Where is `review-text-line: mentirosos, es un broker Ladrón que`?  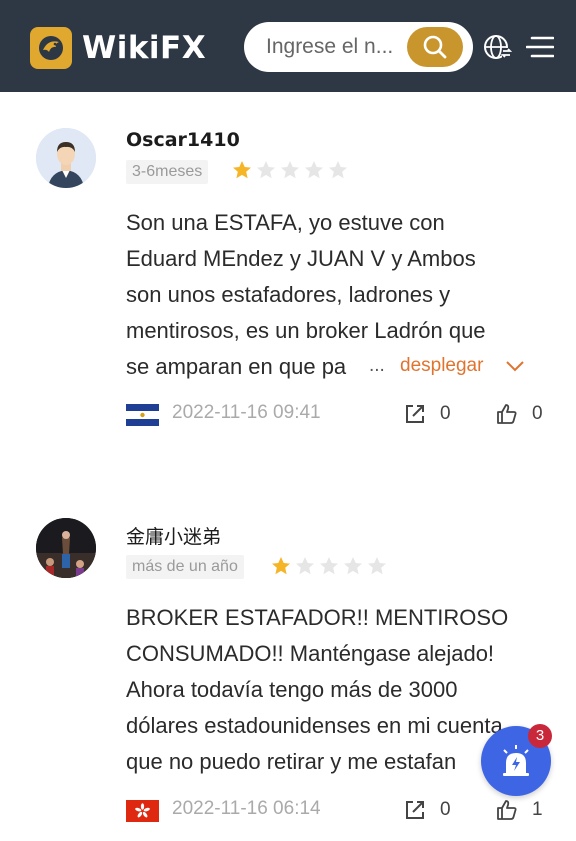
review-text-line: mentirosos, es un broker Ladrón que is located at coordinates (306, 330).